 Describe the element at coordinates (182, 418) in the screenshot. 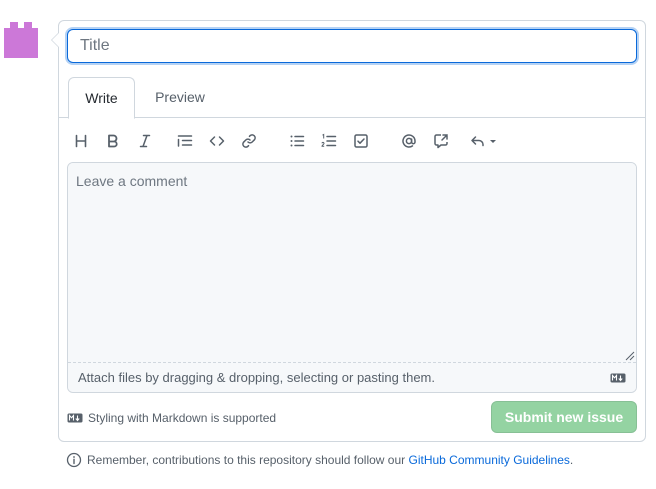

I see `markdown-note-text: Styling with Markdown is supported` at that location.